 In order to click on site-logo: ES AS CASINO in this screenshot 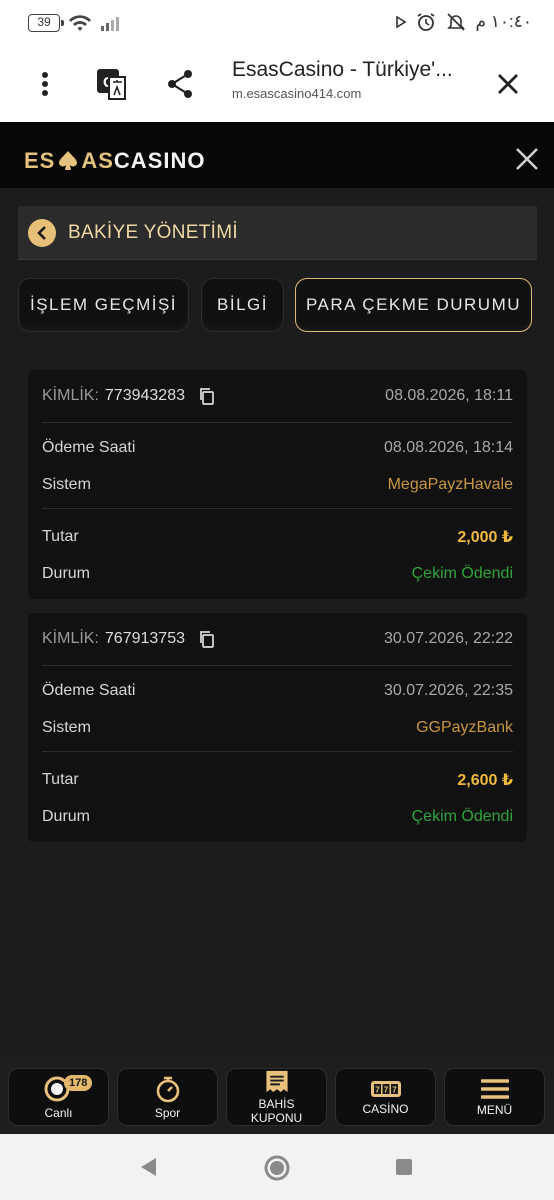, I will do `click(114, 161)`.